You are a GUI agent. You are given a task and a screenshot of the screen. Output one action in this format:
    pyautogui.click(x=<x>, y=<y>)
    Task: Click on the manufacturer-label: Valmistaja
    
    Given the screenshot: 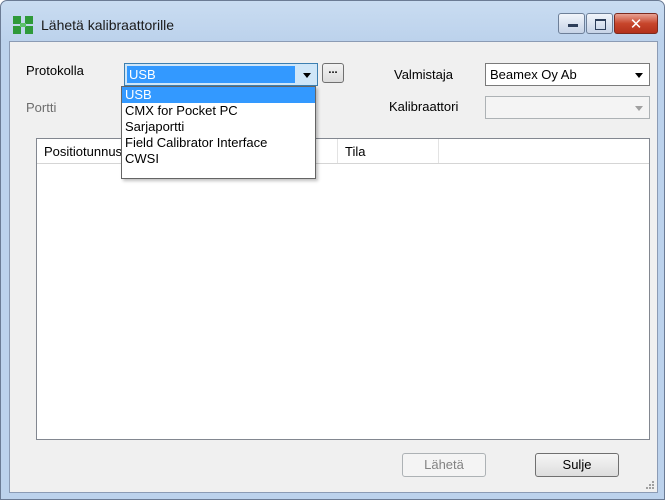 What is the action you would take?
    pyautogui.click(x=424, y=74)
    